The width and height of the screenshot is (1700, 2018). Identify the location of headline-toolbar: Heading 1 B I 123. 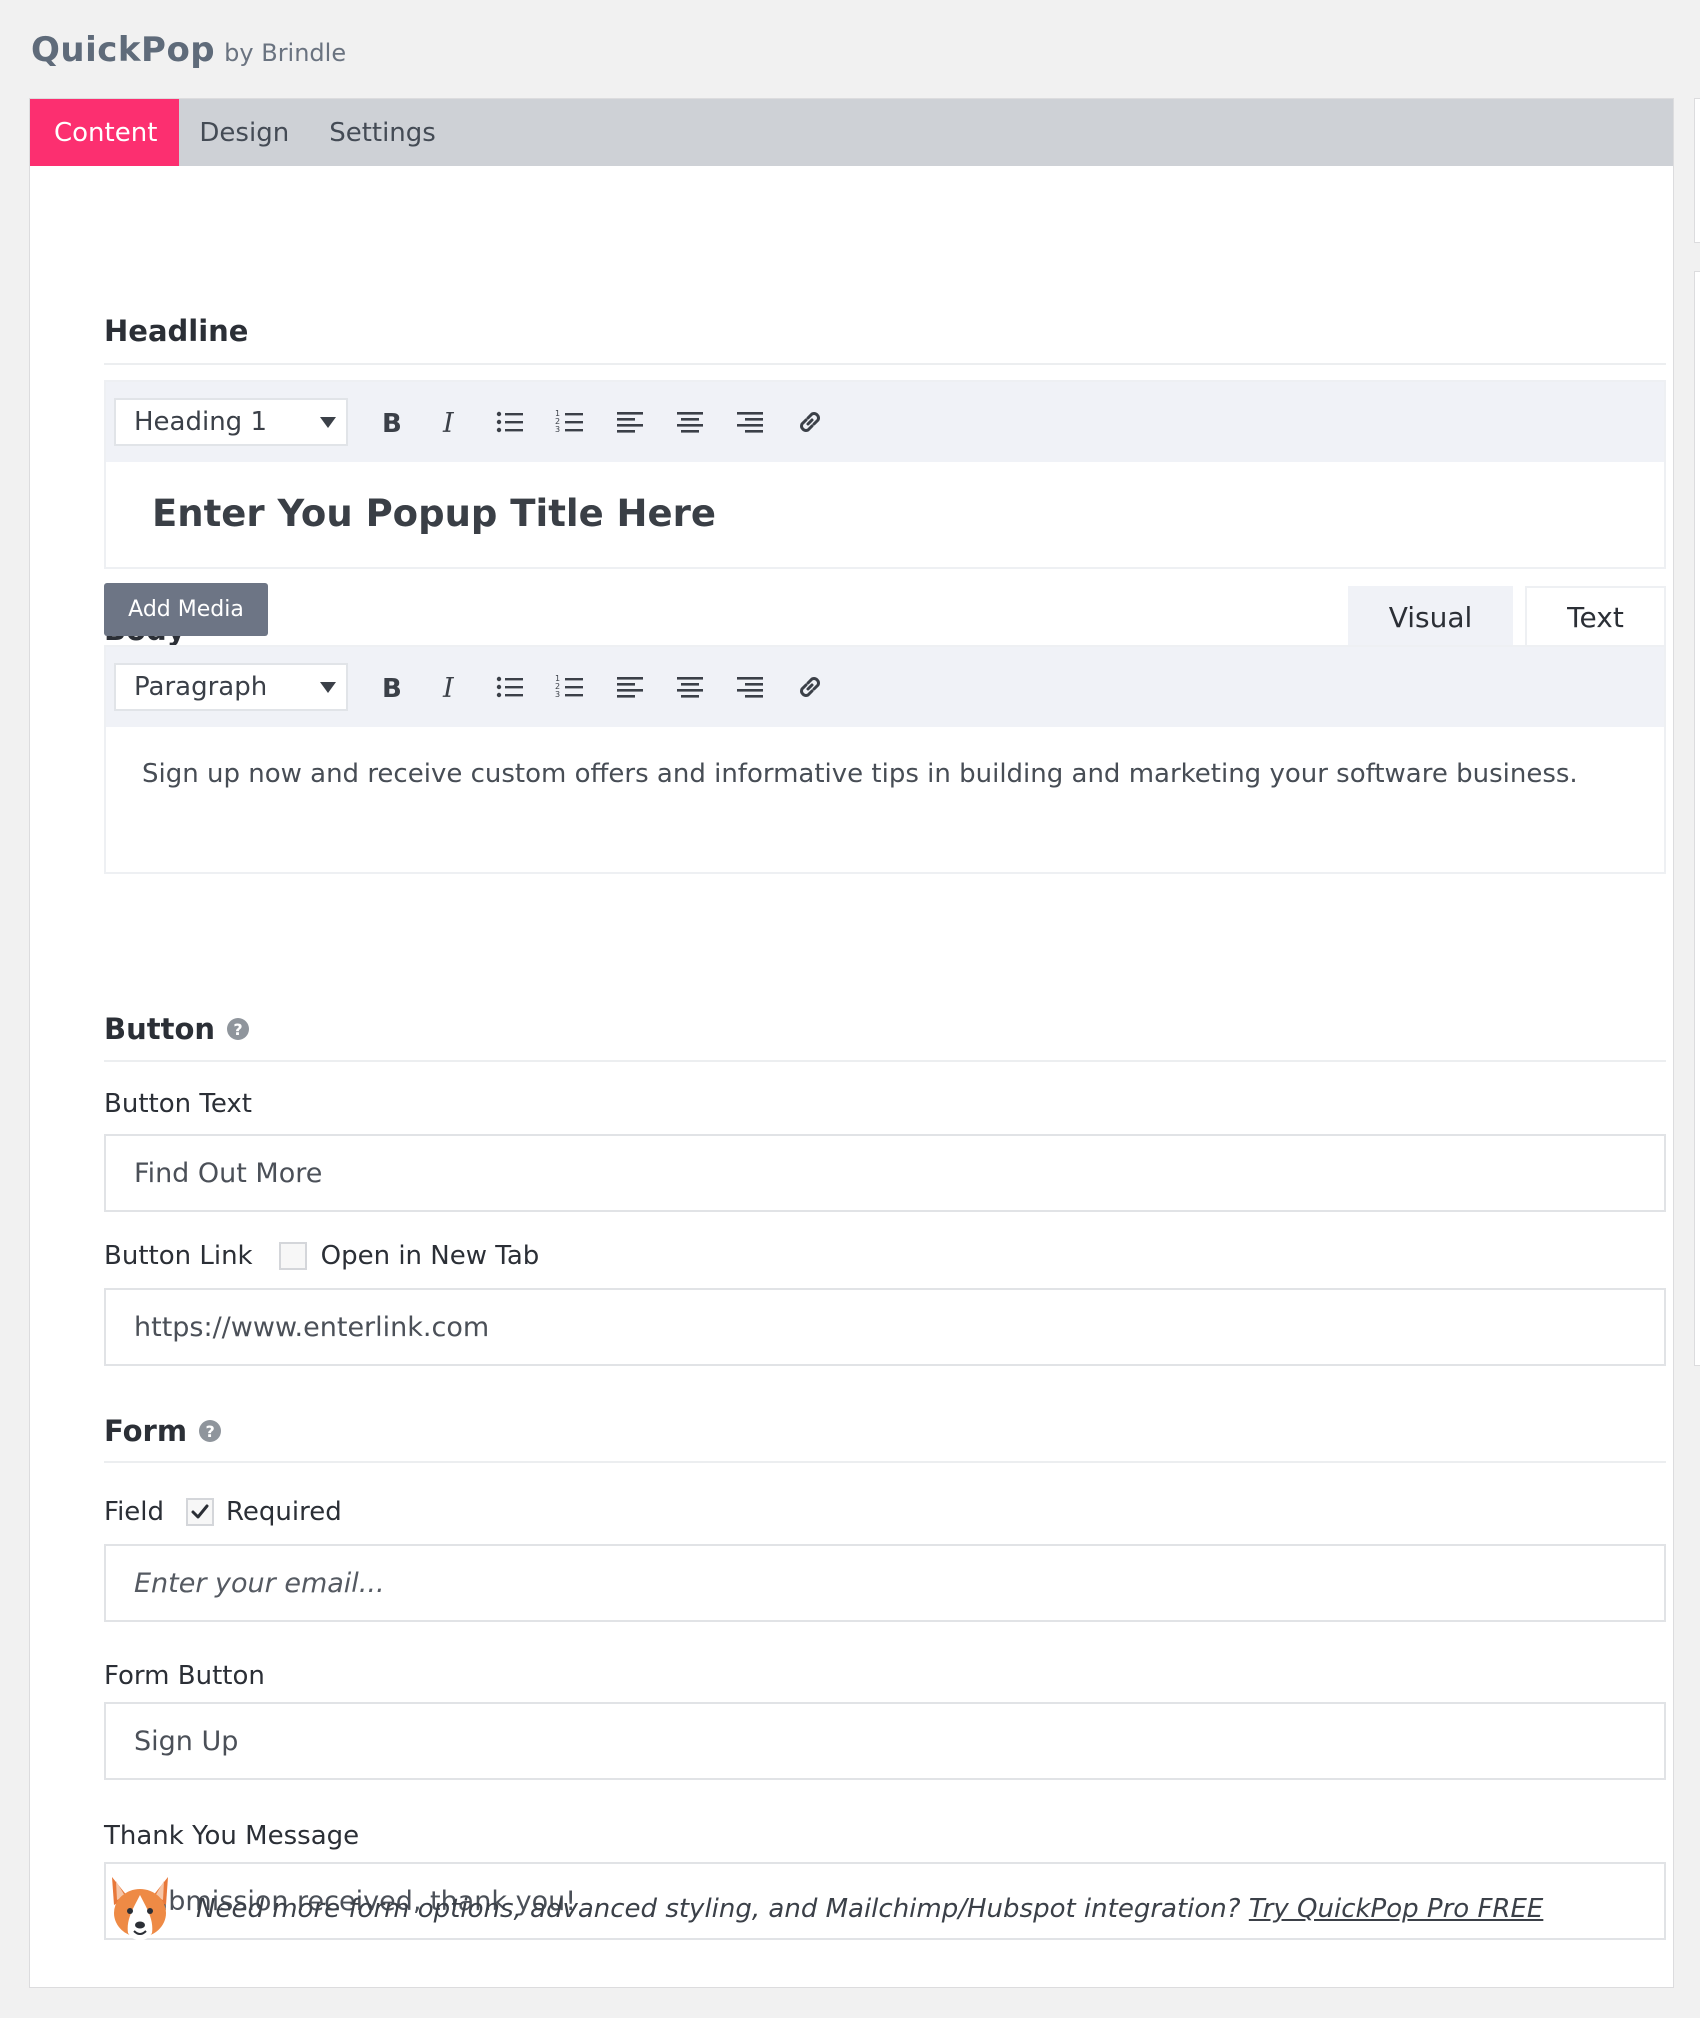
(885, 422).